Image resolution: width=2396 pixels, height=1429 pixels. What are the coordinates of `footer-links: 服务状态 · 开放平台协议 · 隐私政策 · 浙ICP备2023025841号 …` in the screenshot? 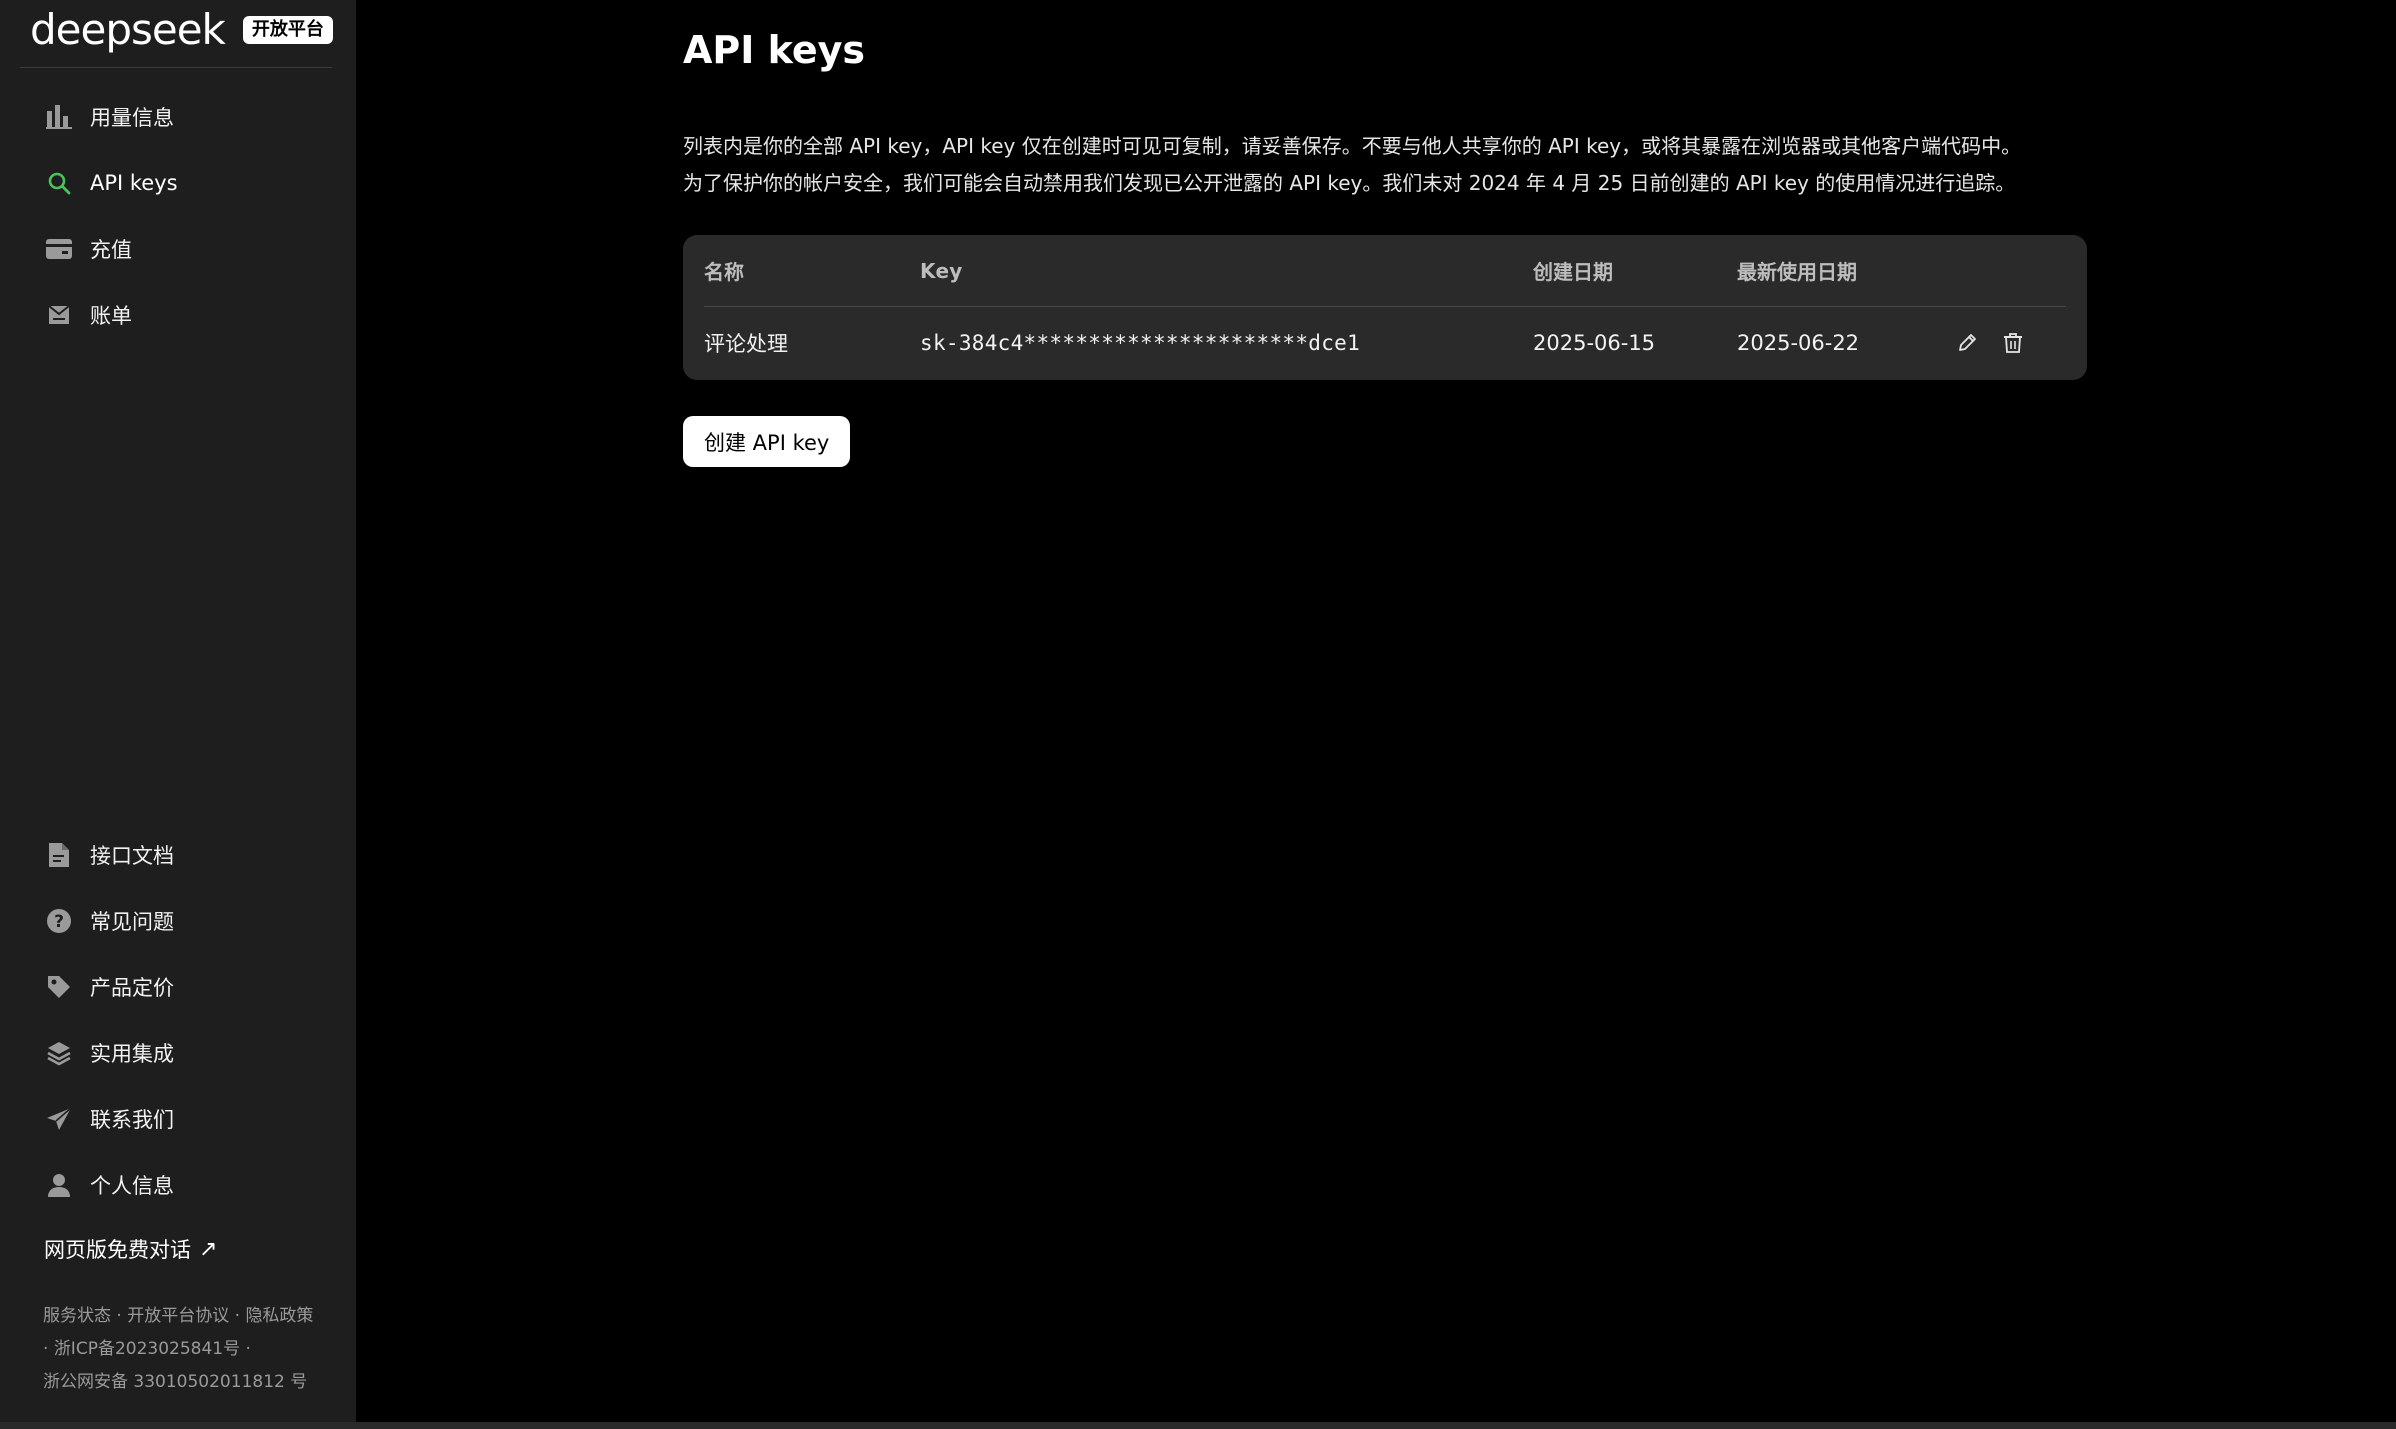 It's located at (193, 1349).